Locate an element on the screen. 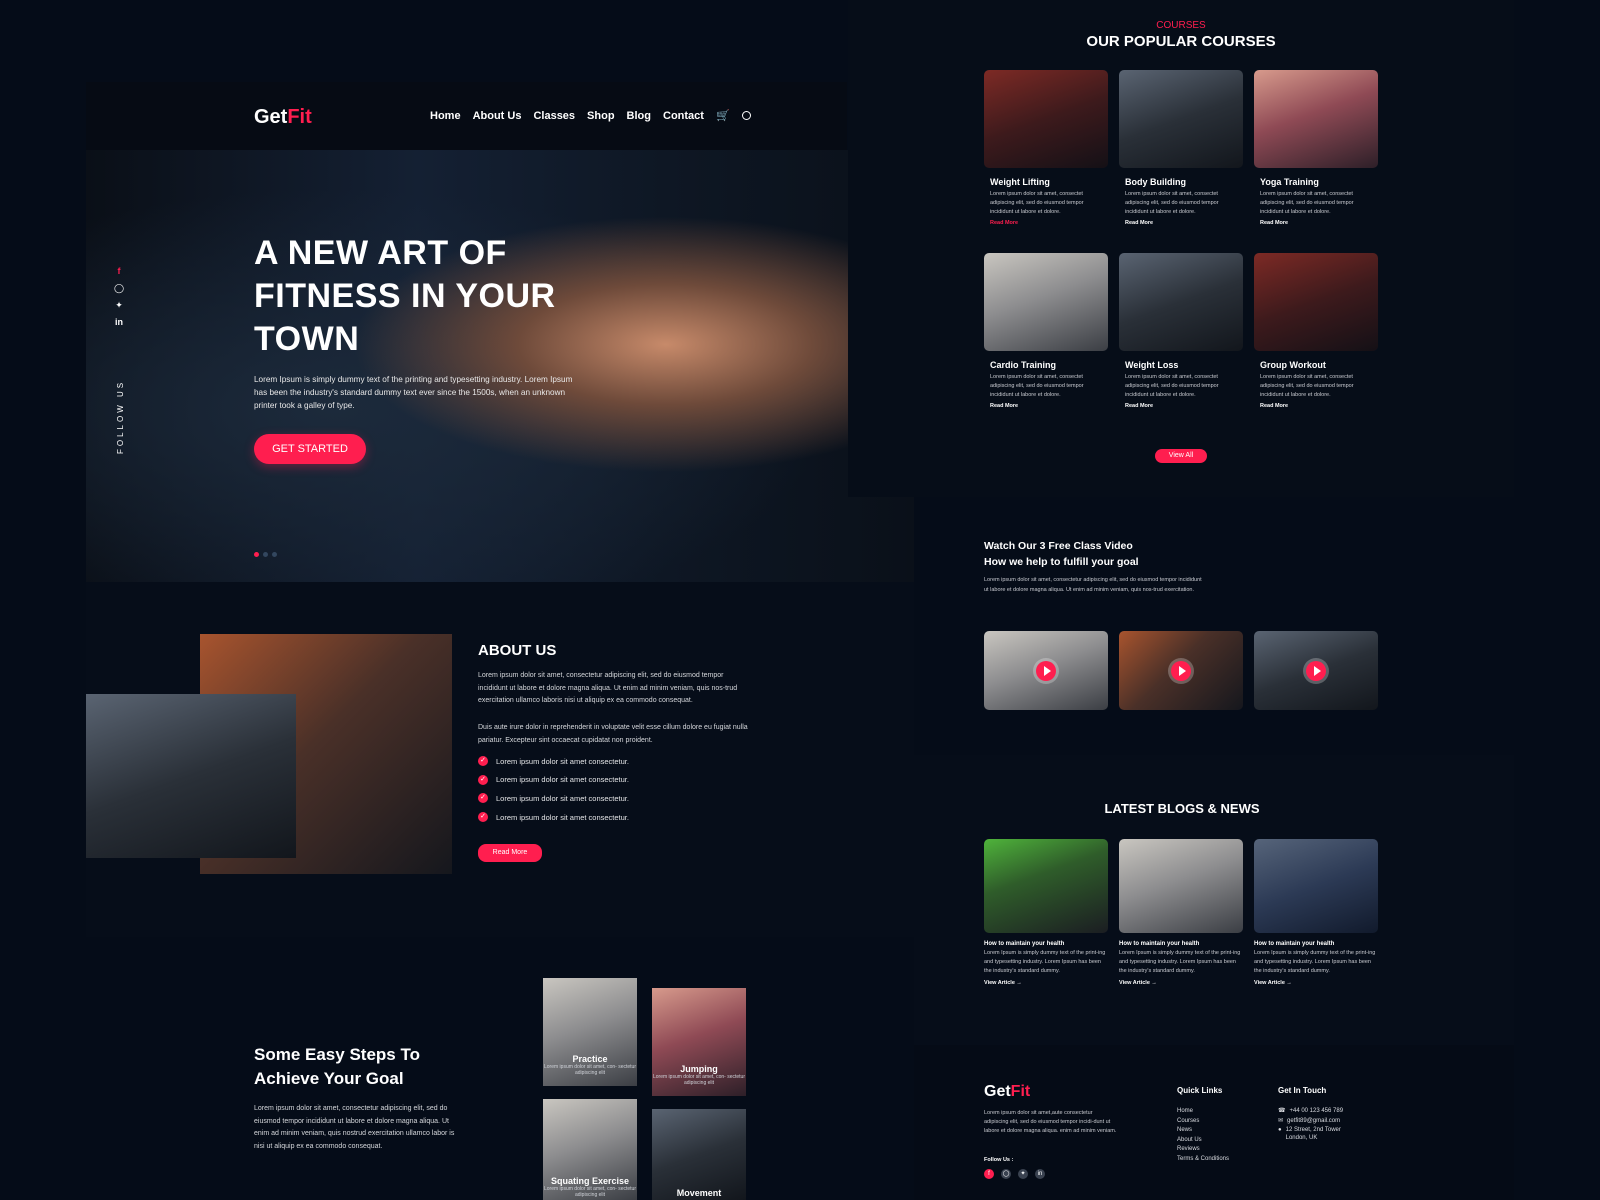  nav-shop: Shop is located at coordinates (601, 116).